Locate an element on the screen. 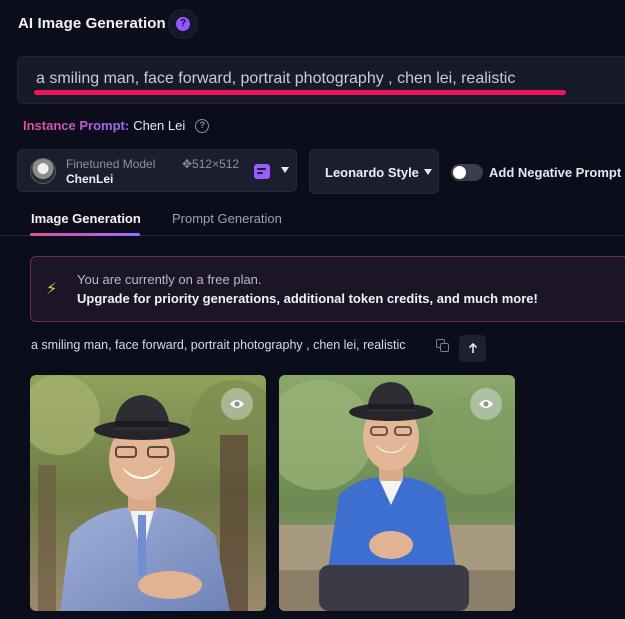  use-prompt-button is located at coordinates (472, 348).